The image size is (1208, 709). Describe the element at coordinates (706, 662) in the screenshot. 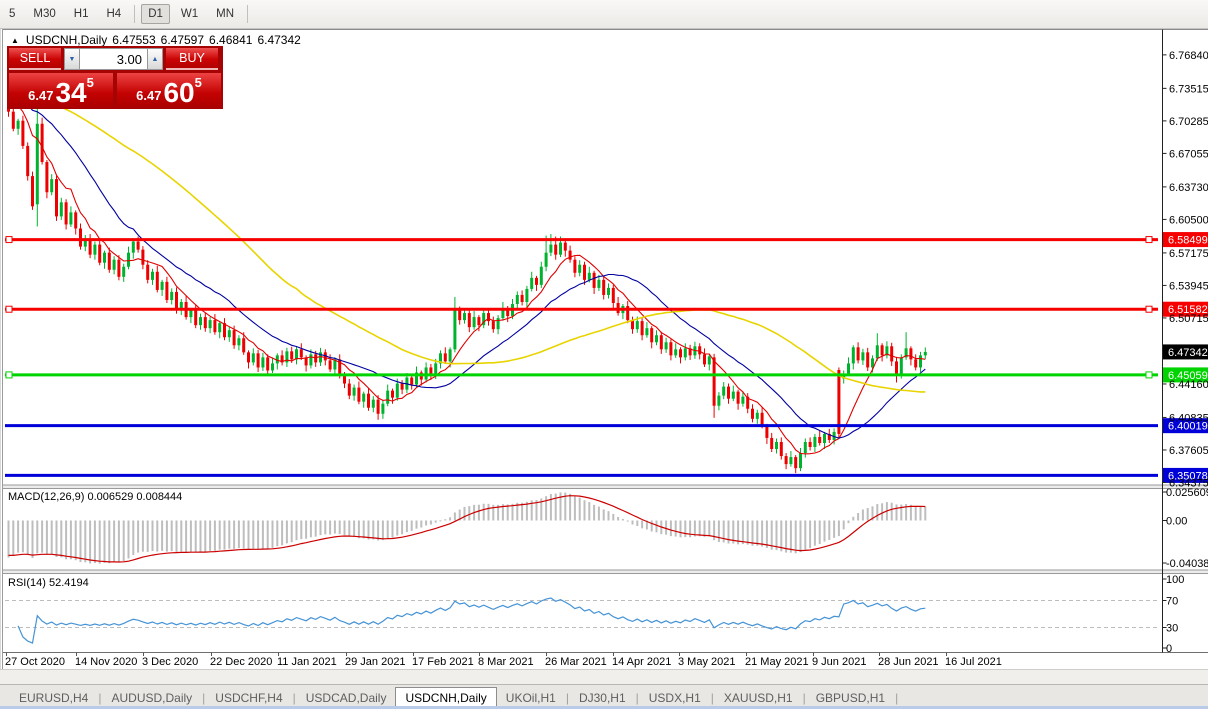

I see `date-tick-label: 3 May 2021` at that location.